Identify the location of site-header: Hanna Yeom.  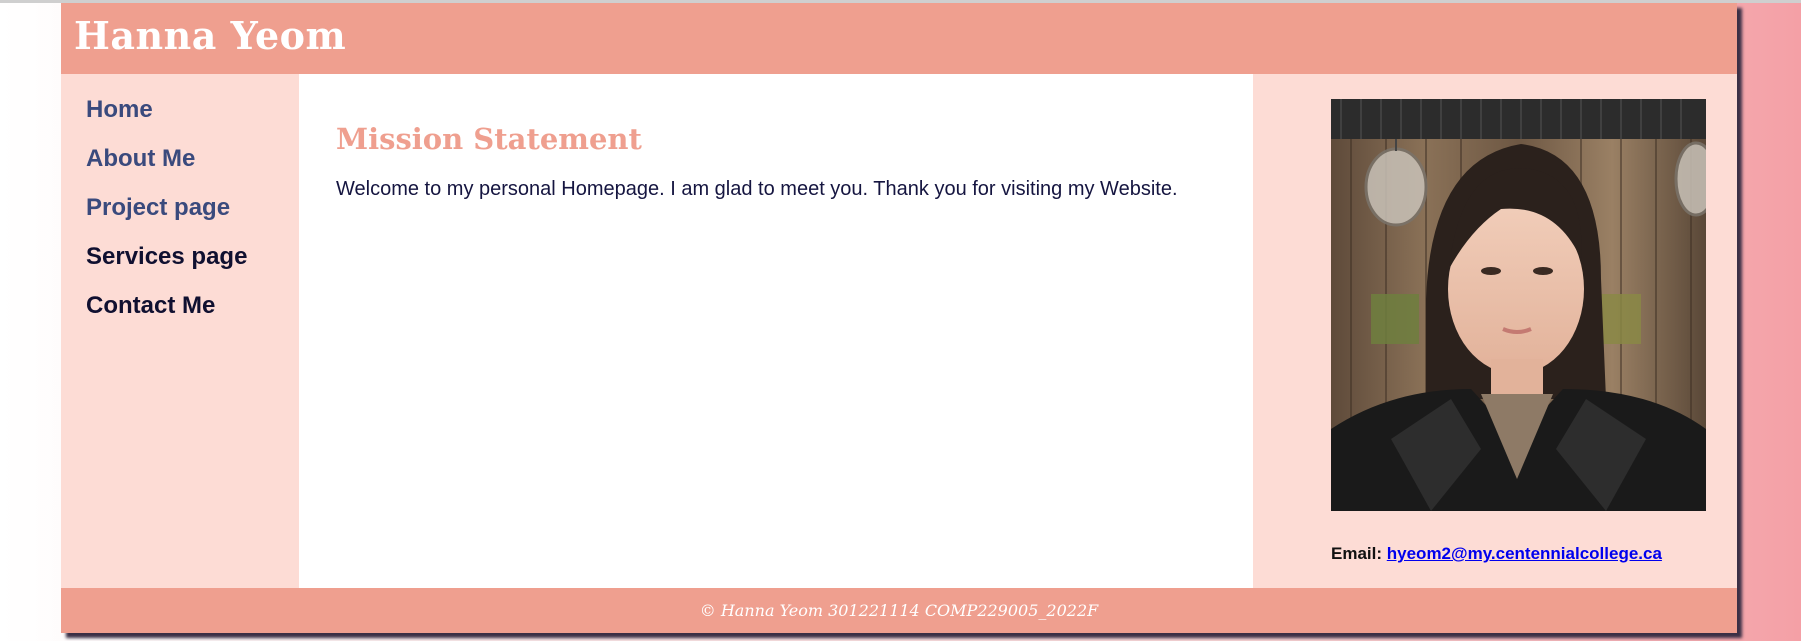
(899, 38).